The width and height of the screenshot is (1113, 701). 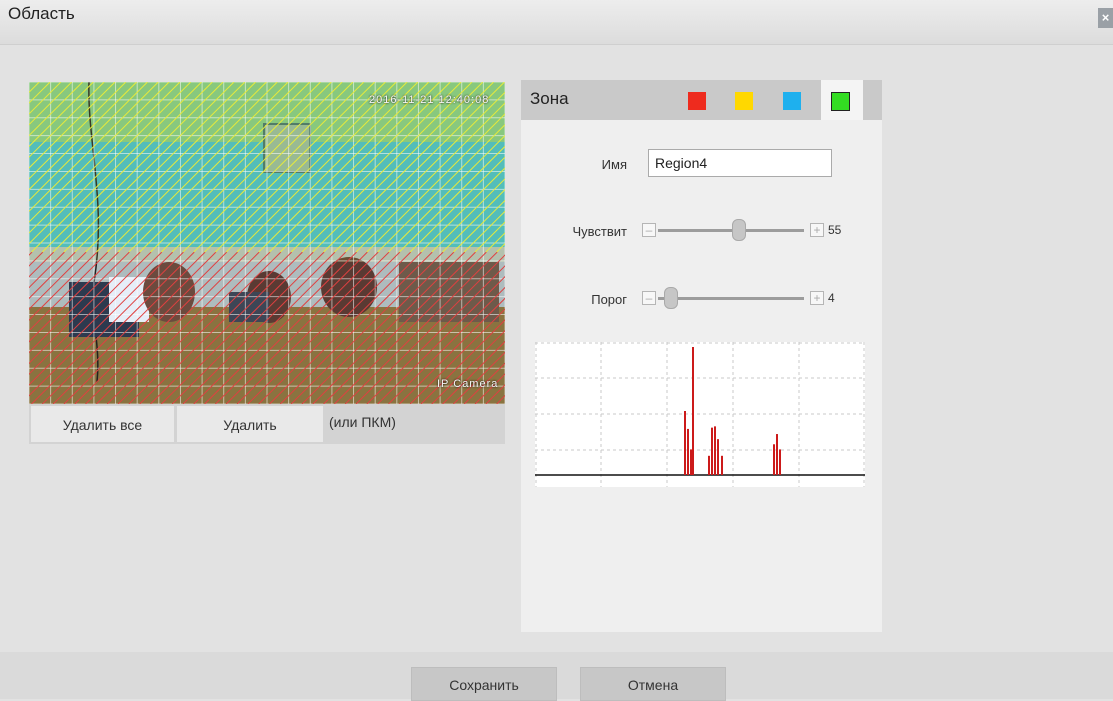 I want to click on close-icon: ×, so click(x=1105, y=18).